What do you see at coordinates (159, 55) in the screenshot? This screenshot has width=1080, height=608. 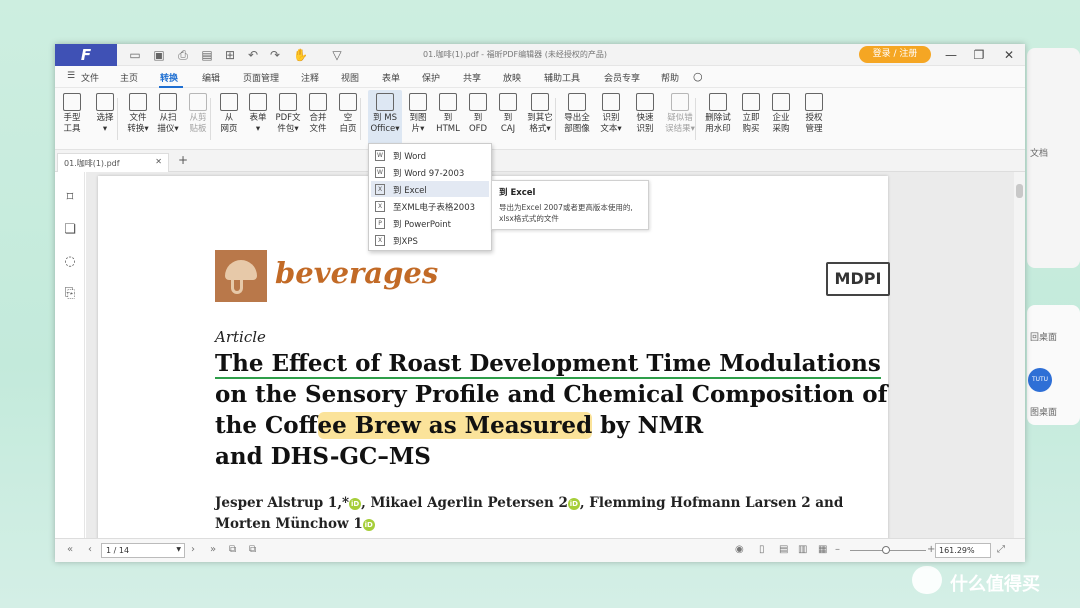 I see `save-icon: ▣` at bounding box center [159, 55].